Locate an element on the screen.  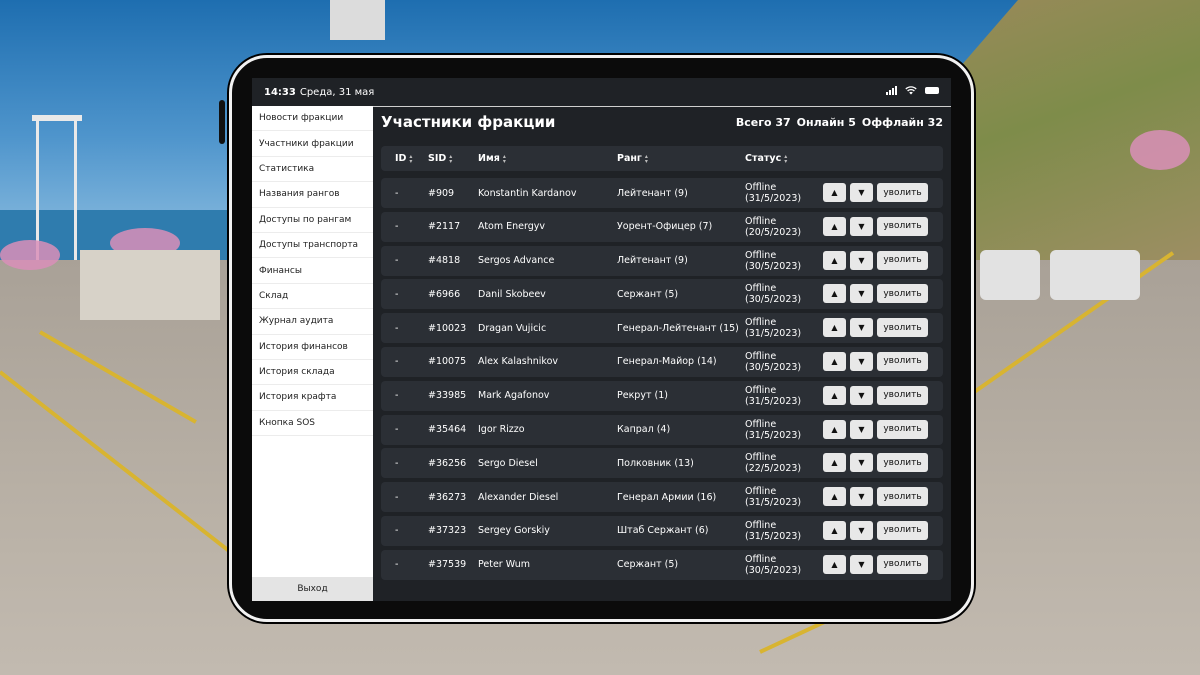
sidebar-item-warehouse: Склад is located at coordinates (312, 297).